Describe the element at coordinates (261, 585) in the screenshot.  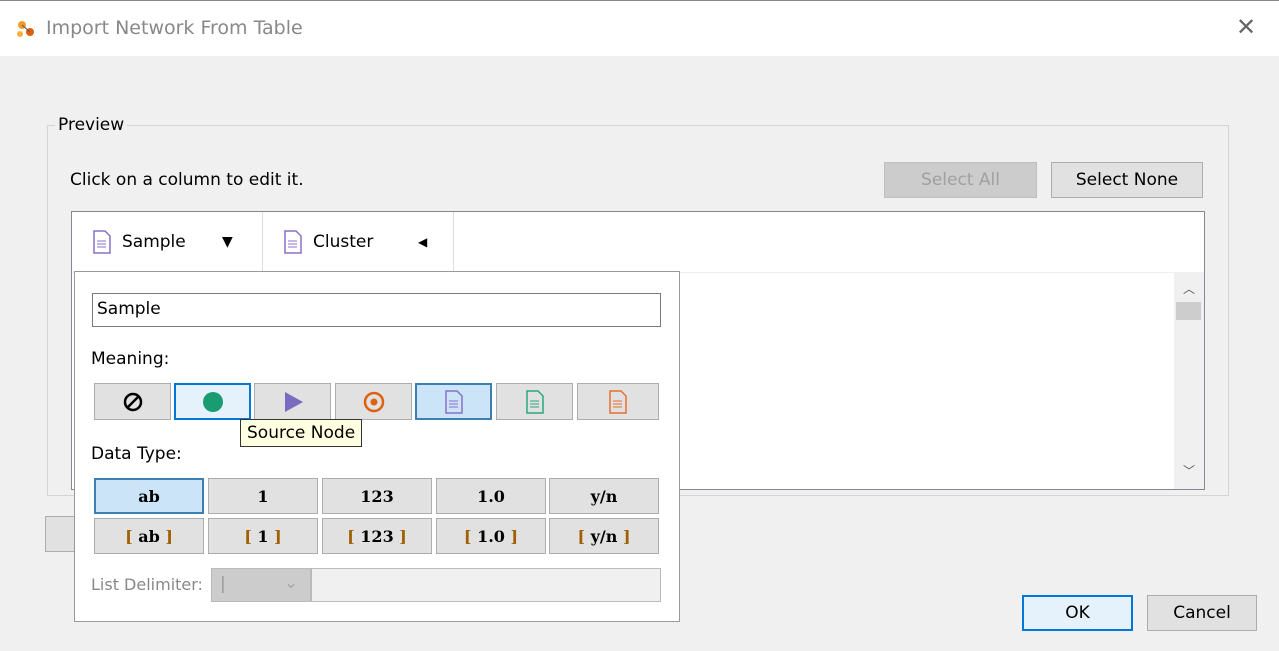
I see `list-delimiter-select: | ⌄` at that location.